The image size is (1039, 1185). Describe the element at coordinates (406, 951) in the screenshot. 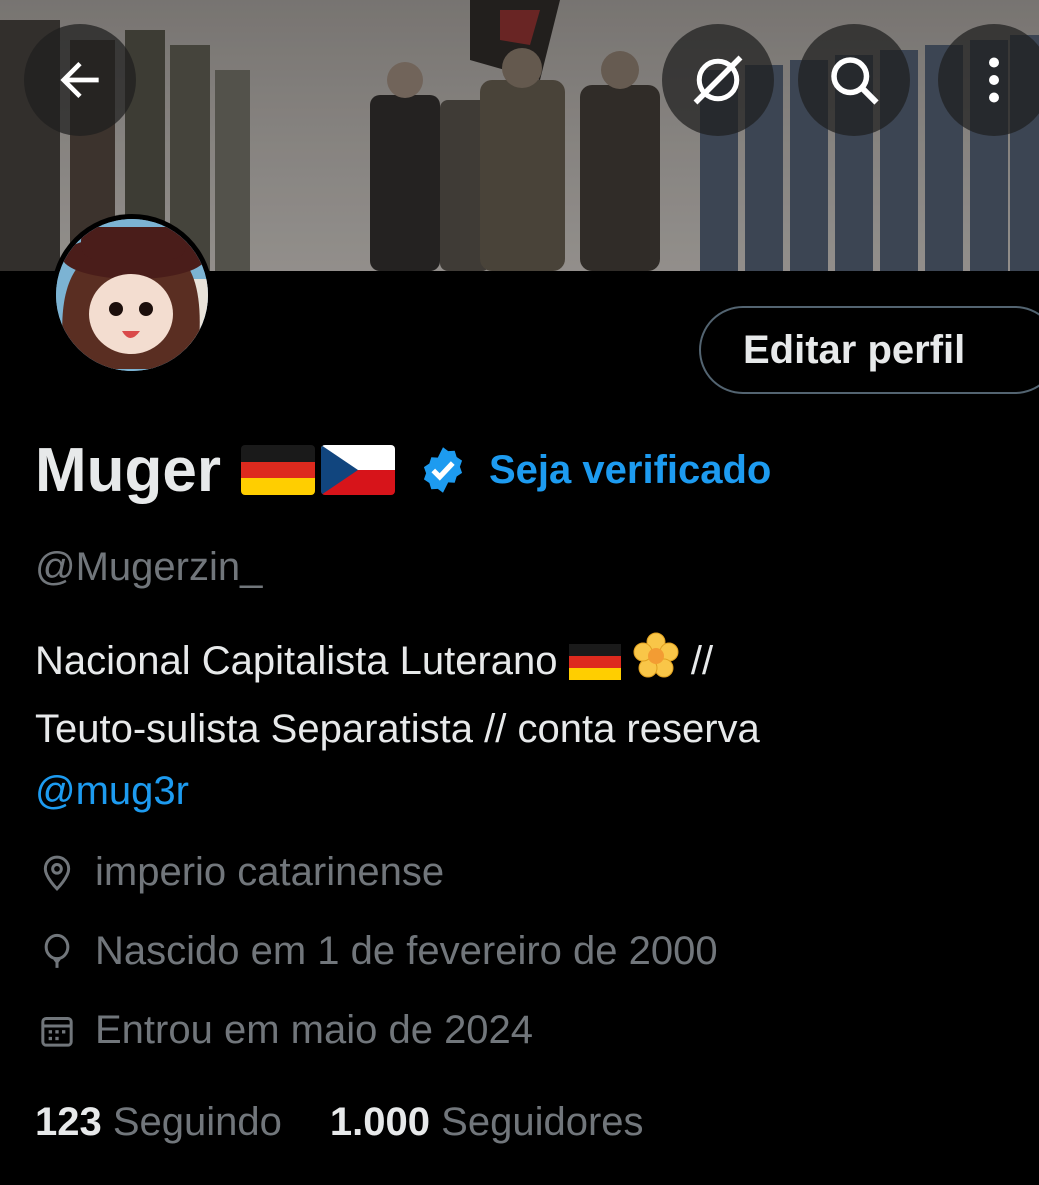

I see `birthday-text: Nascido em 1 de fevereiro de 2000` at that location.